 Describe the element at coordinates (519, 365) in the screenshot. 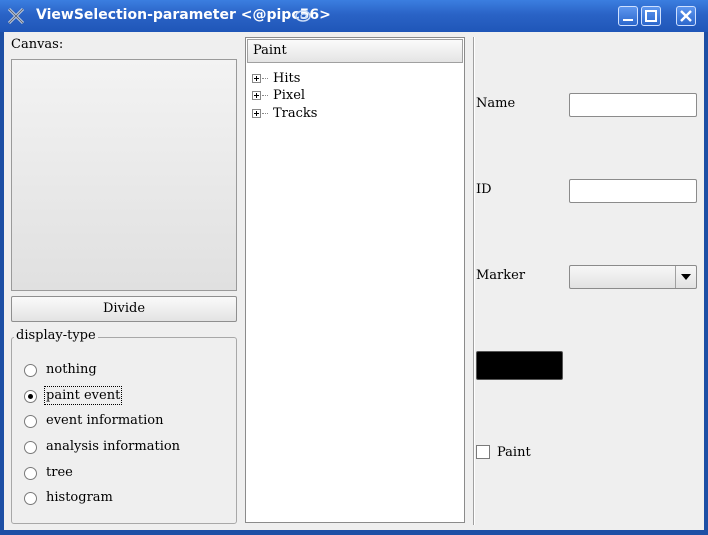

I see `color-button` at that location.